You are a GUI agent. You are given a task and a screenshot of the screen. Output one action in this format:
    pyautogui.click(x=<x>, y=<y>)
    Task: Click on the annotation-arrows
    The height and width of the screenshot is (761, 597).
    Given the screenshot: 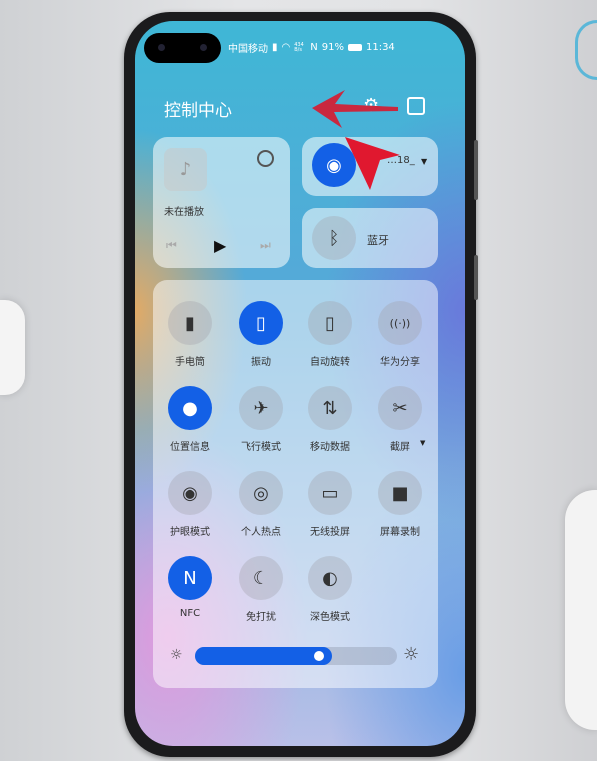 What is the action you would take?
    pyautogui.click(x=356, y=140)
    